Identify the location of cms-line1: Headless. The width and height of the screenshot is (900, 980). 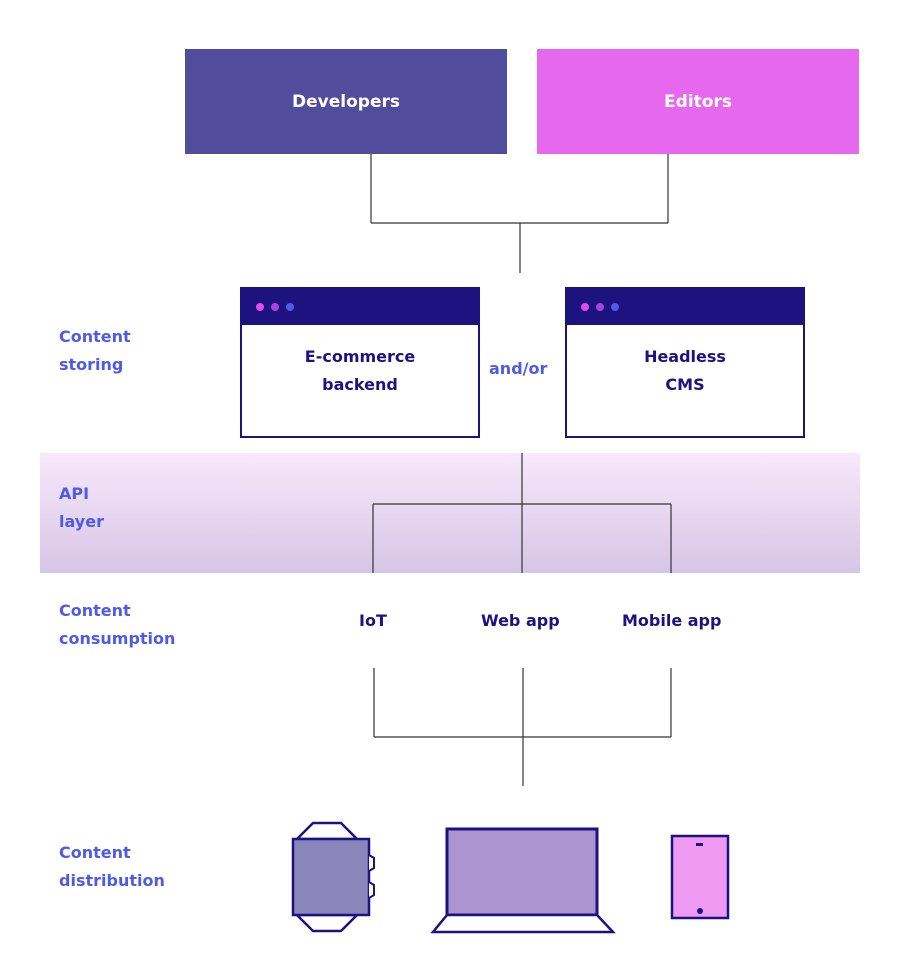
(685, 356).